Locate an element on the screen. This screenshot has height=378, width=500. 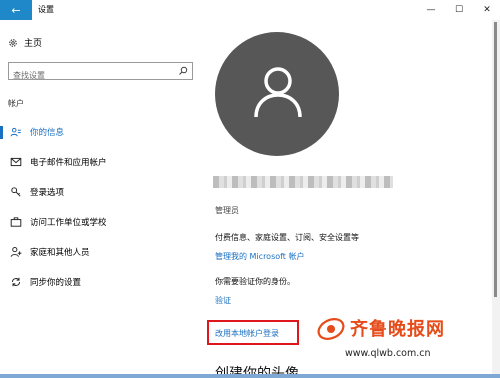
mail-icon is located at coordinates (16, 162).